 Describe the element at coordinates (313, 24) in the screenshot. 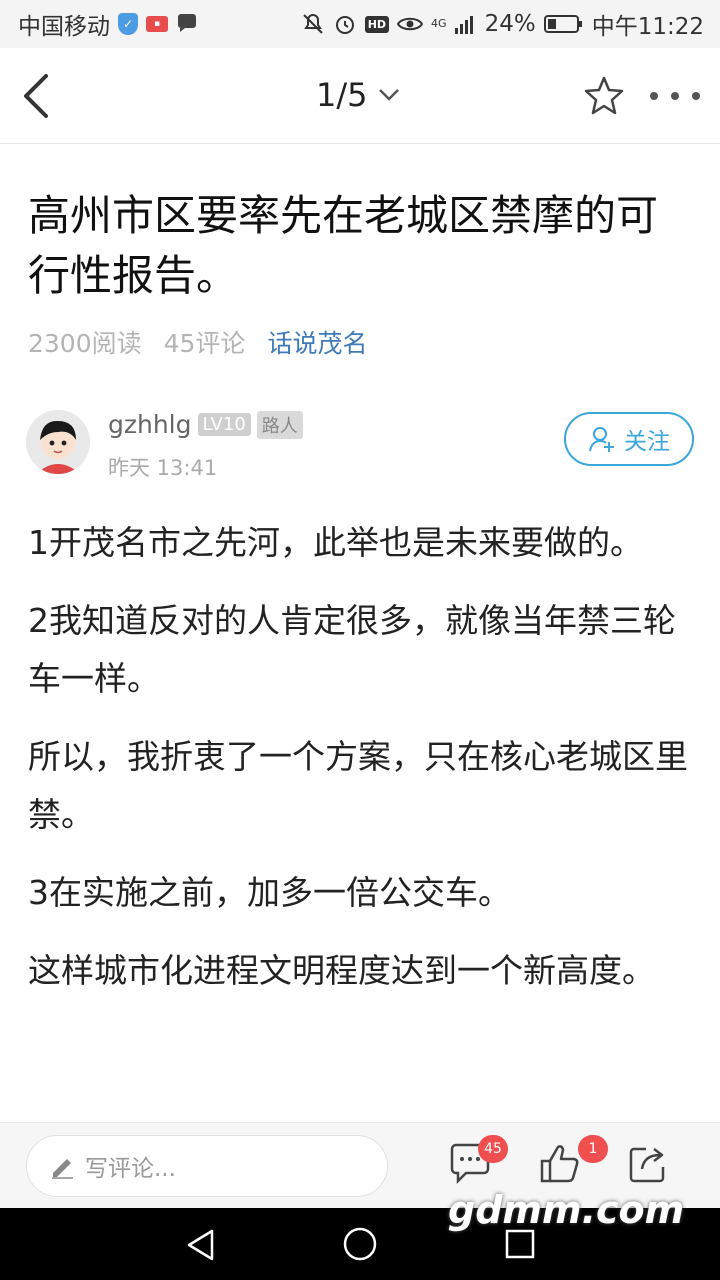

I see `mute-icon` at that location.